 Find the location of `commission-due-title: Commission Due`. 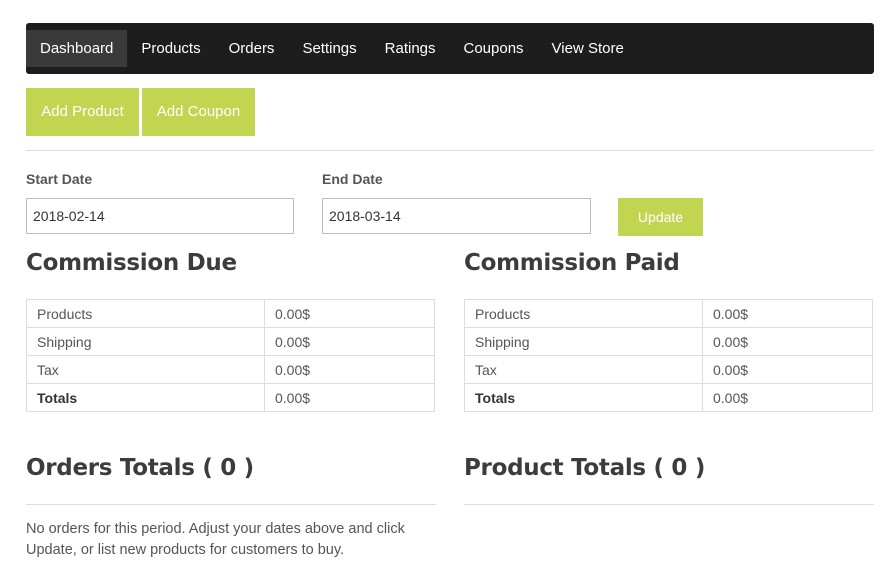

commission-due-title: Commission Due is located at coordinates (131, 263).